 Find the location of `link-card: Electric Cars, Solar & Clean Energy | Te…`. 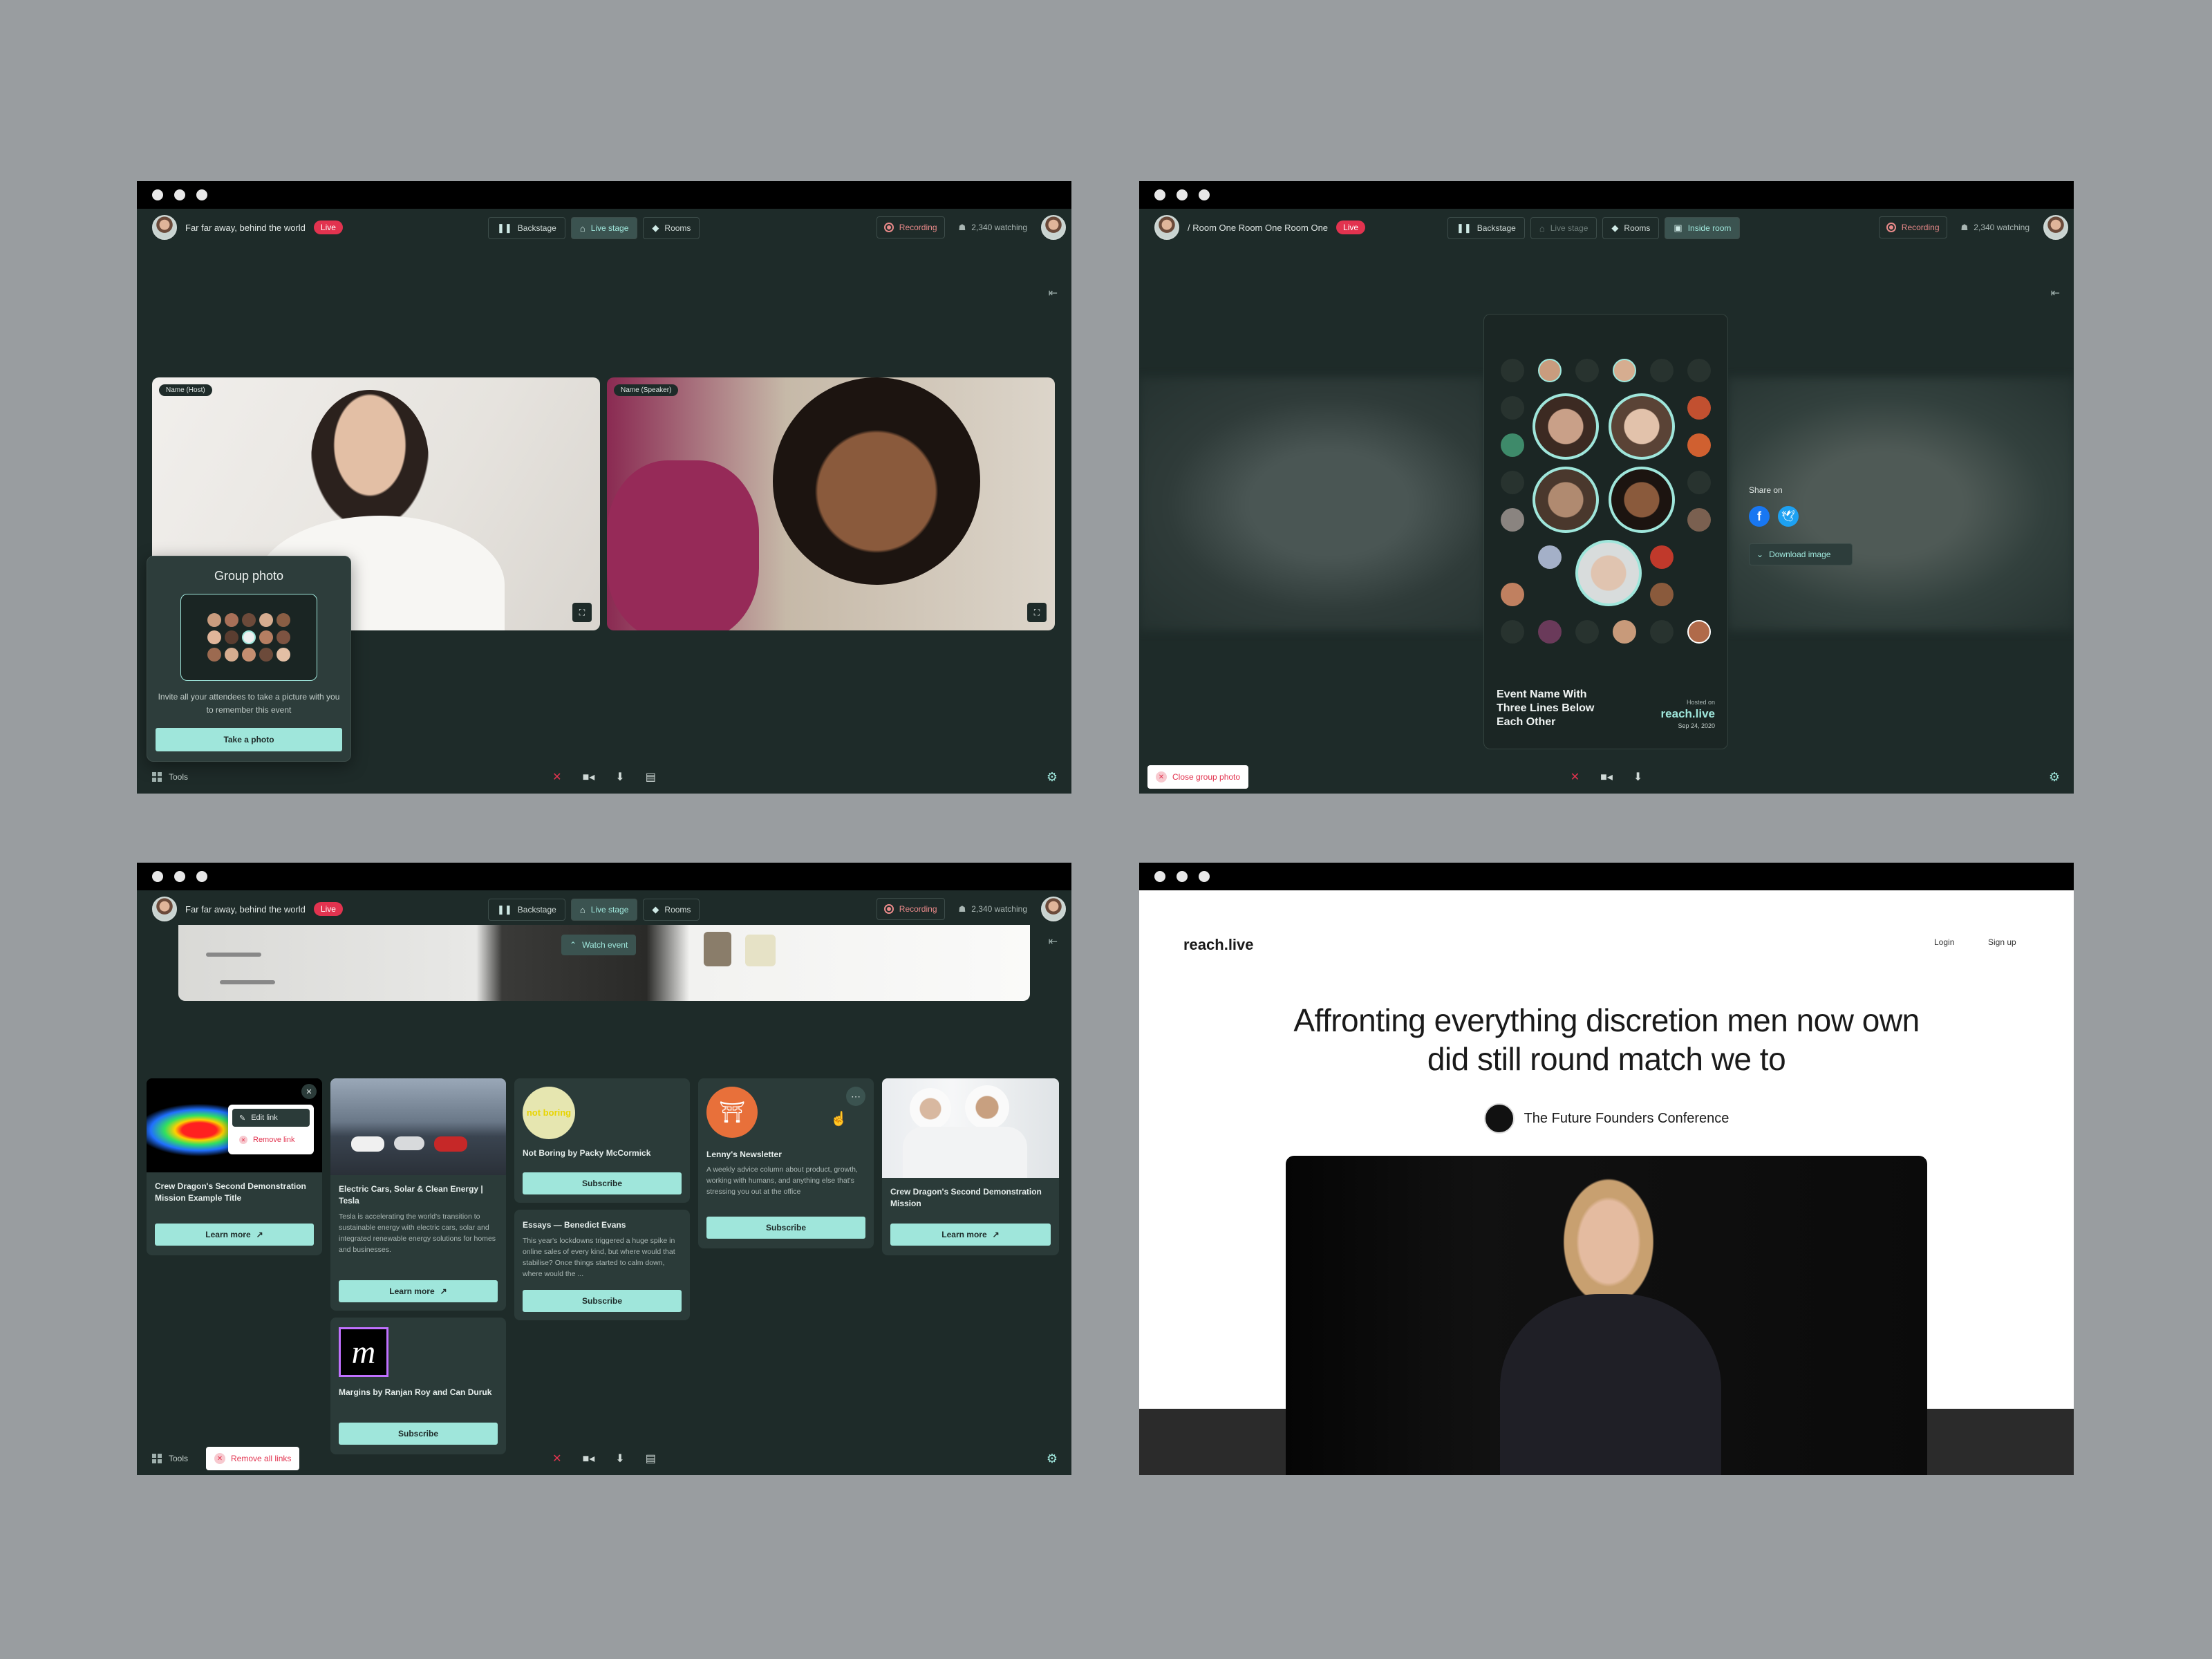

link-card: Electric Cars, Solar & Clean Energy | Te… is located at coordinates (418, 1194).